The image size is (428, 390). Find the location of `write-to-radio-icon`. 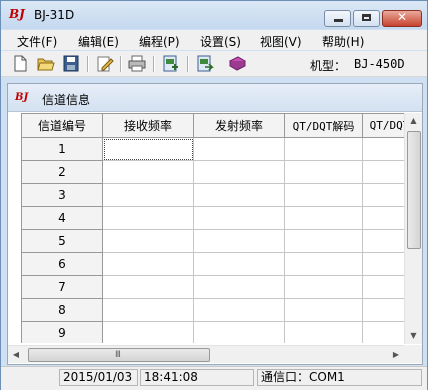

write-to-radio-icon is located at coordinates (205, 63).